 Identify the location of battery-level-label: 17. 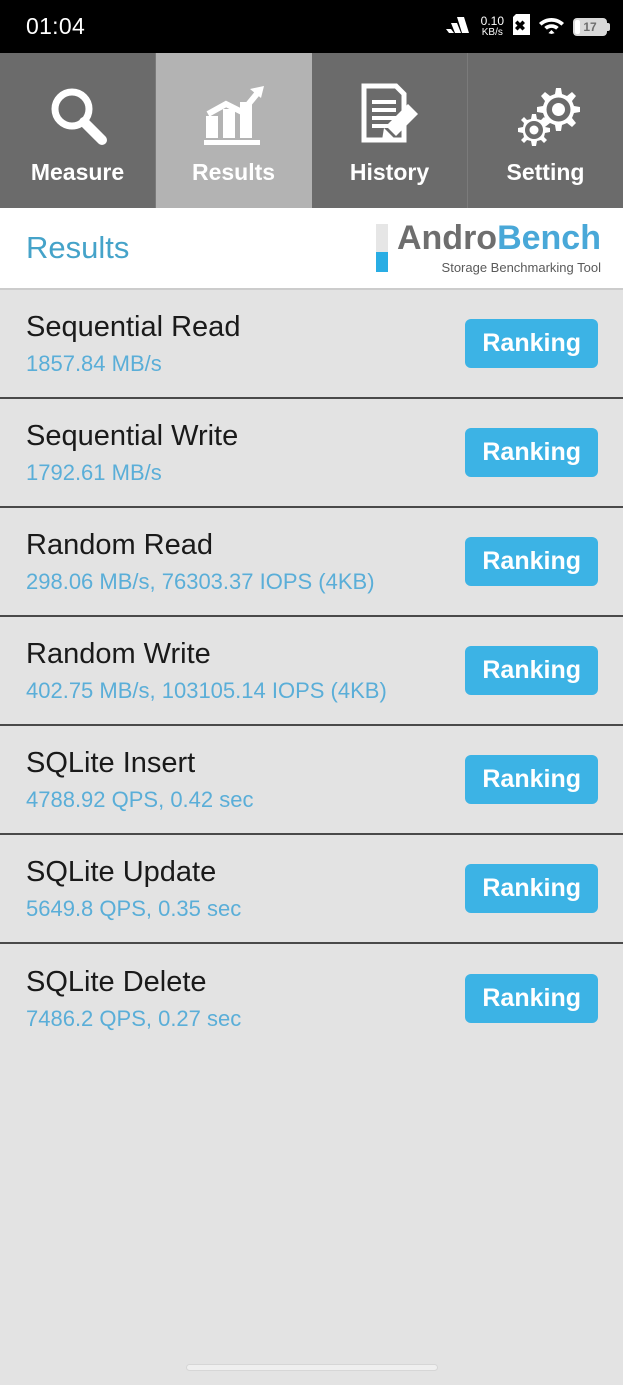
(590, 26).